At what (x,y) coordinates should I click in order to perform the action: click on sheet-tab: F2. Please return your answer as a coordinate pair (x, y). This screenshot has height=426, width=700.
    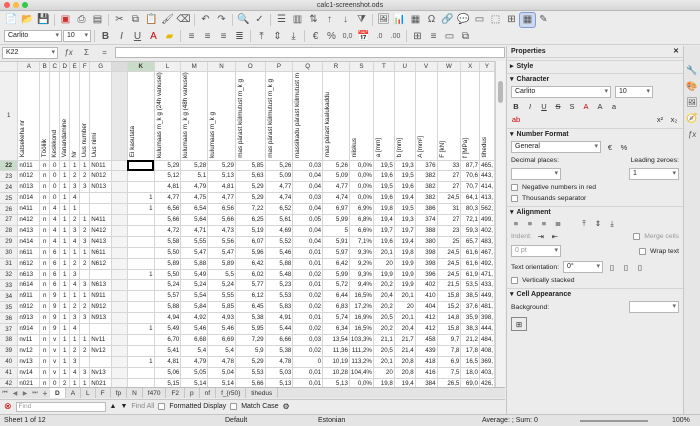
    Looking at the image, I should click on (176, 393).